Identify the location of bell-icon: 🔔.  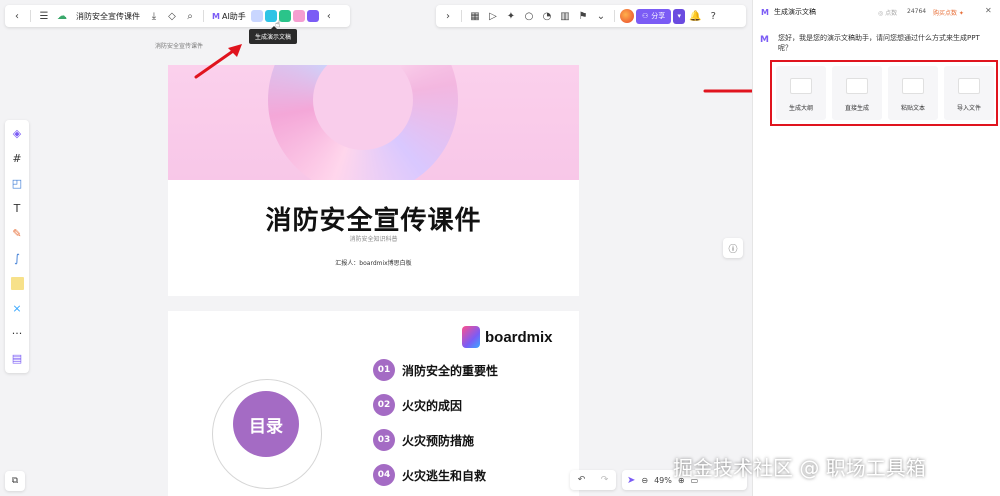
(695, 16).